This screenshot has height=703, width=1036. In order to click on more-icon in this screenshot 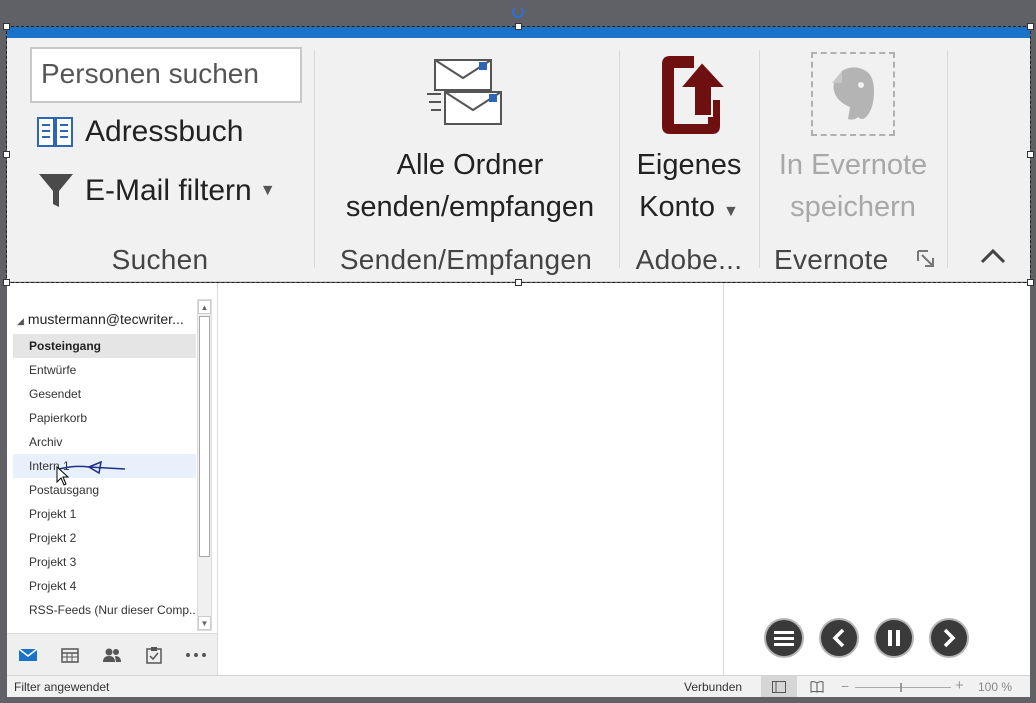, I will do `click(196, 655)`.